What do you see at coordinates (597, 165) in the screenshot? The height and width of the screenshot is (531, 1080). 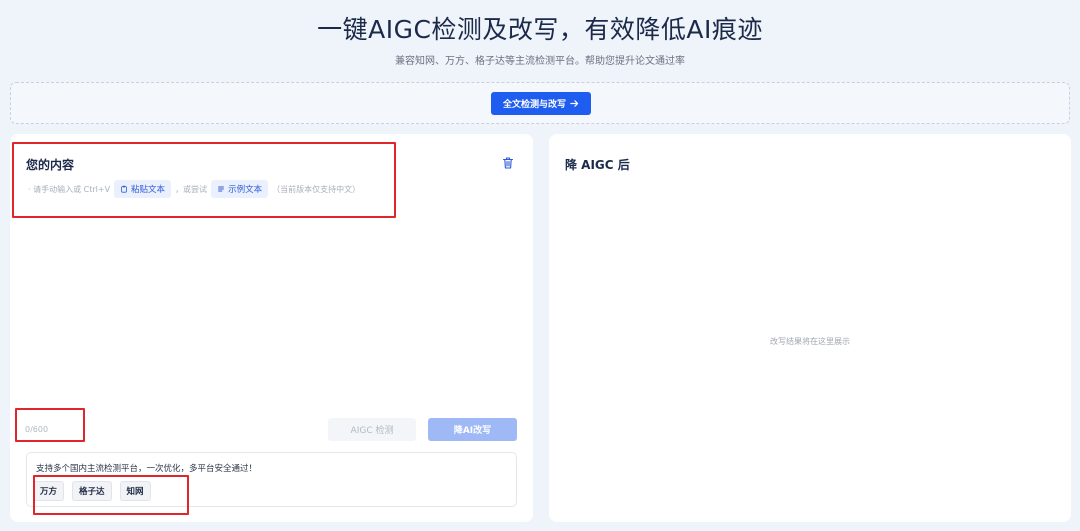 I see `output-panel-title: 降 AIGC 后` at bounding box center [597, 165].